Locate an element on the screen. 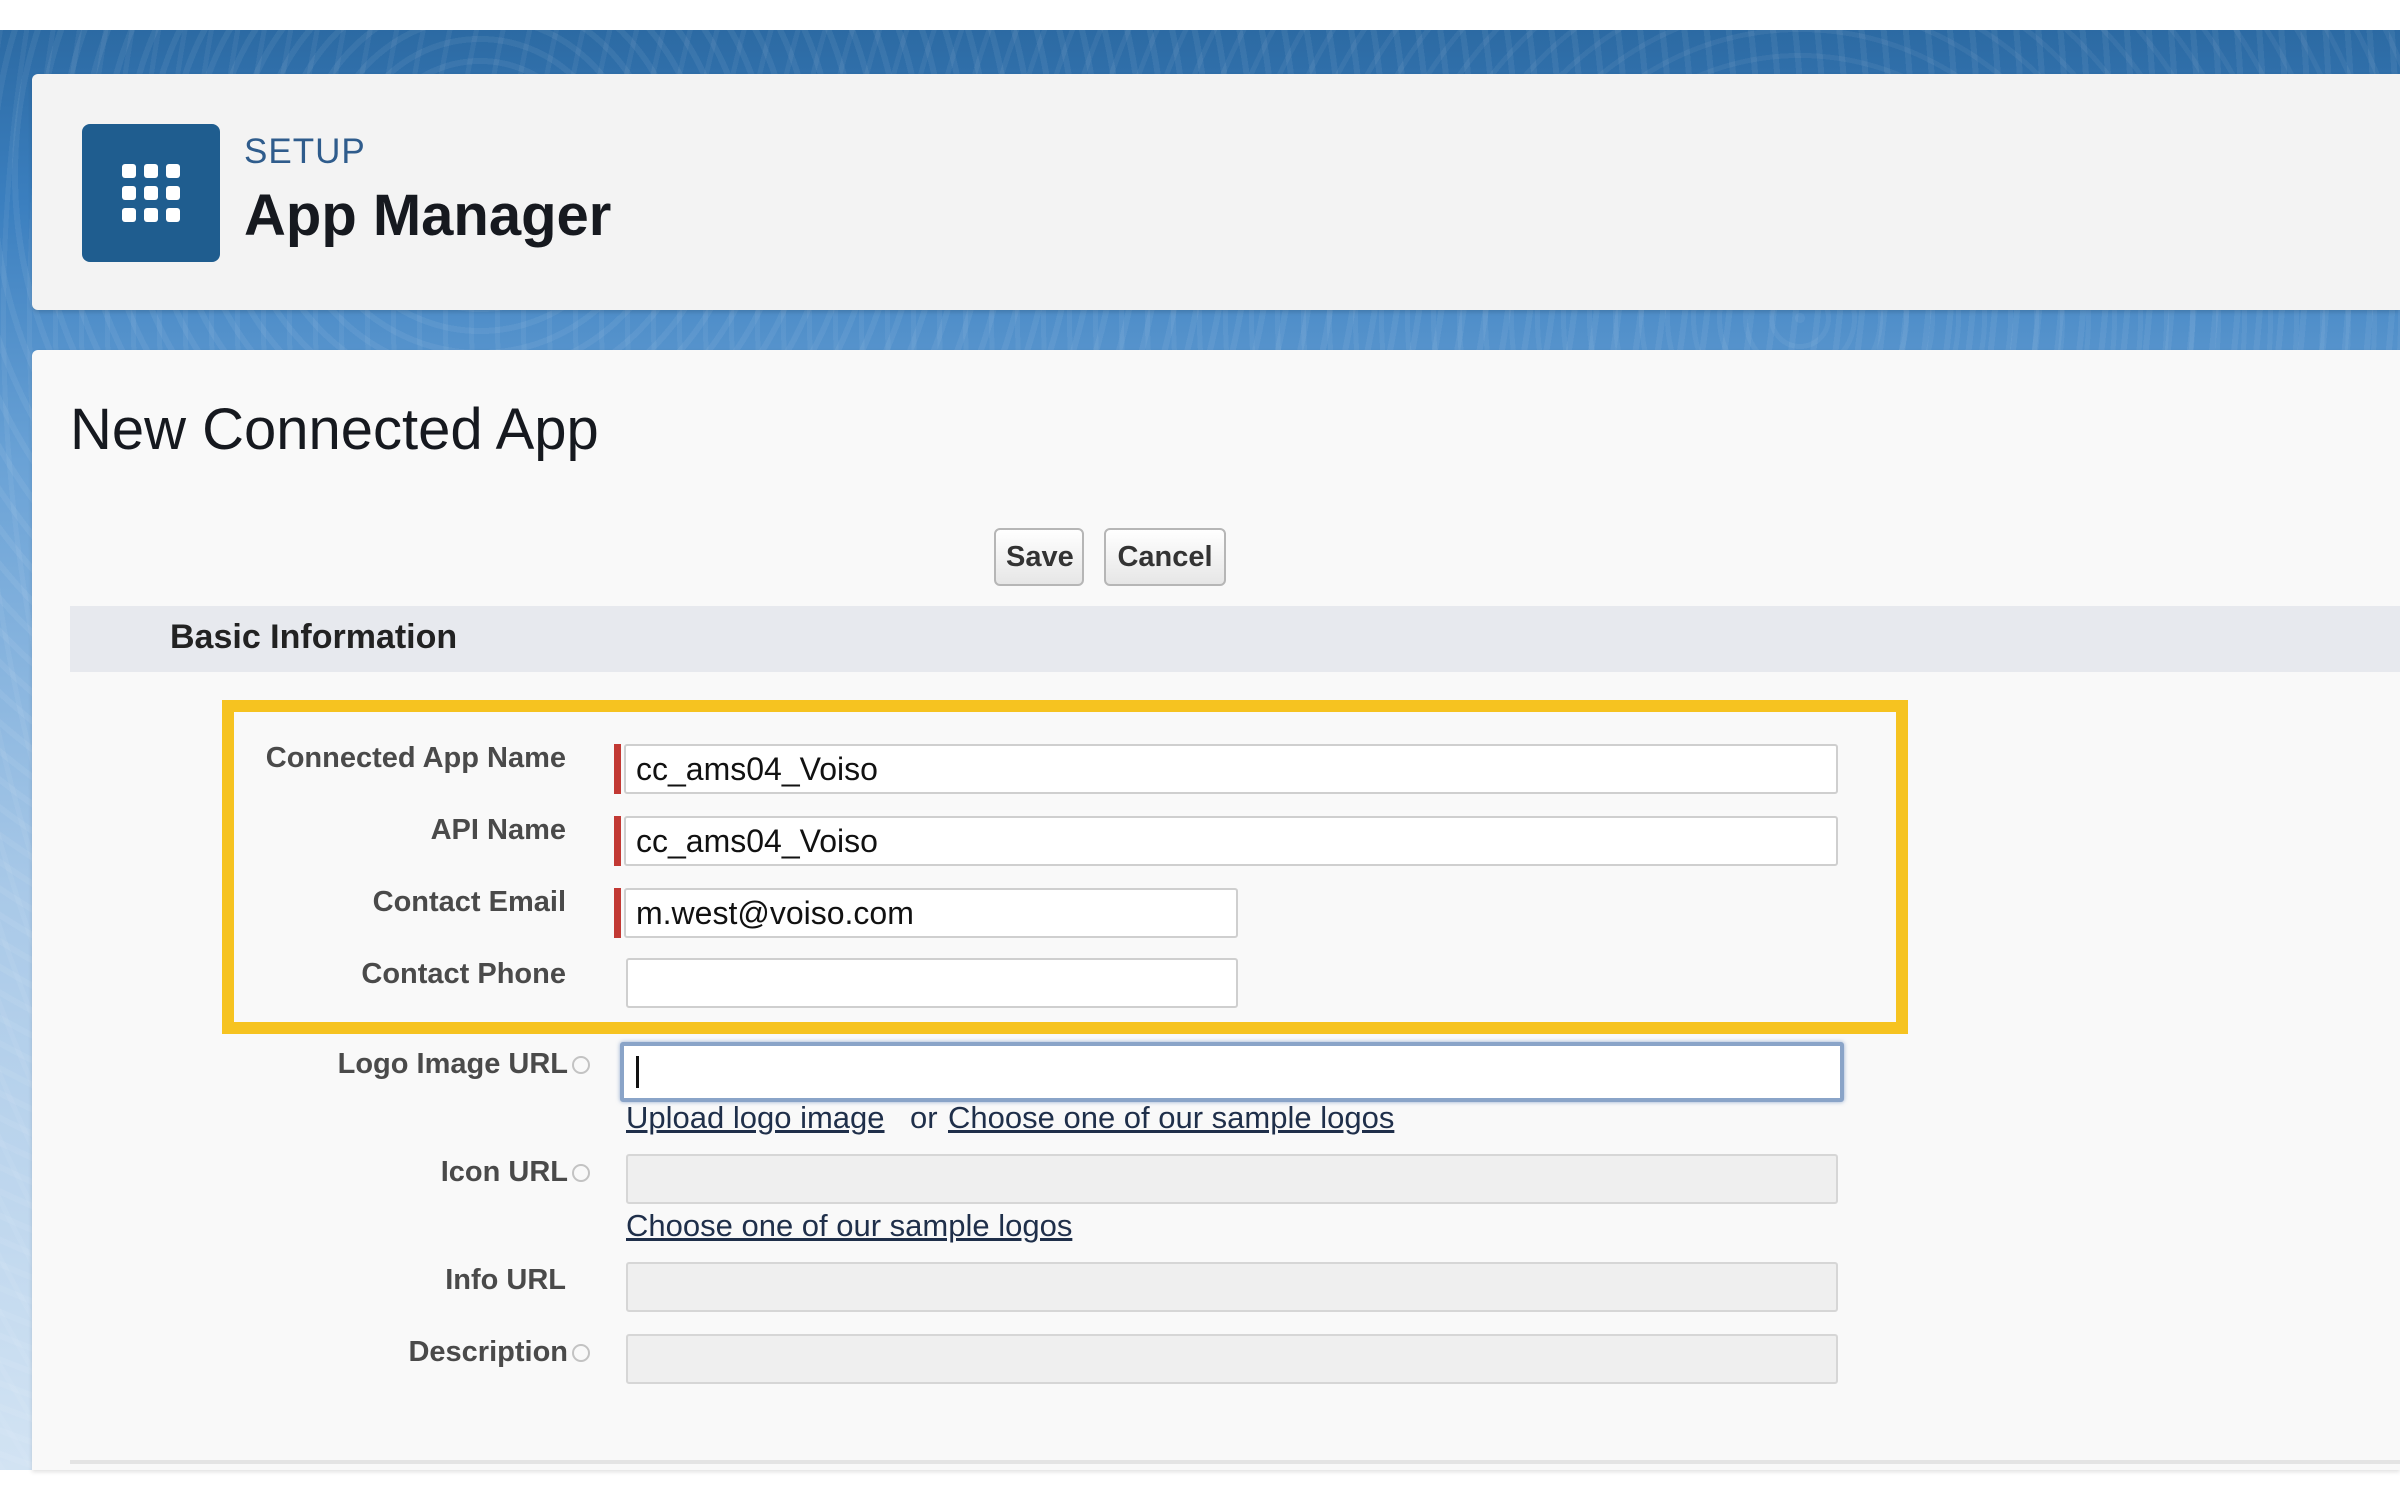 The image size is (2400, 1498). text-caret is located at coordinates (637, 1072).